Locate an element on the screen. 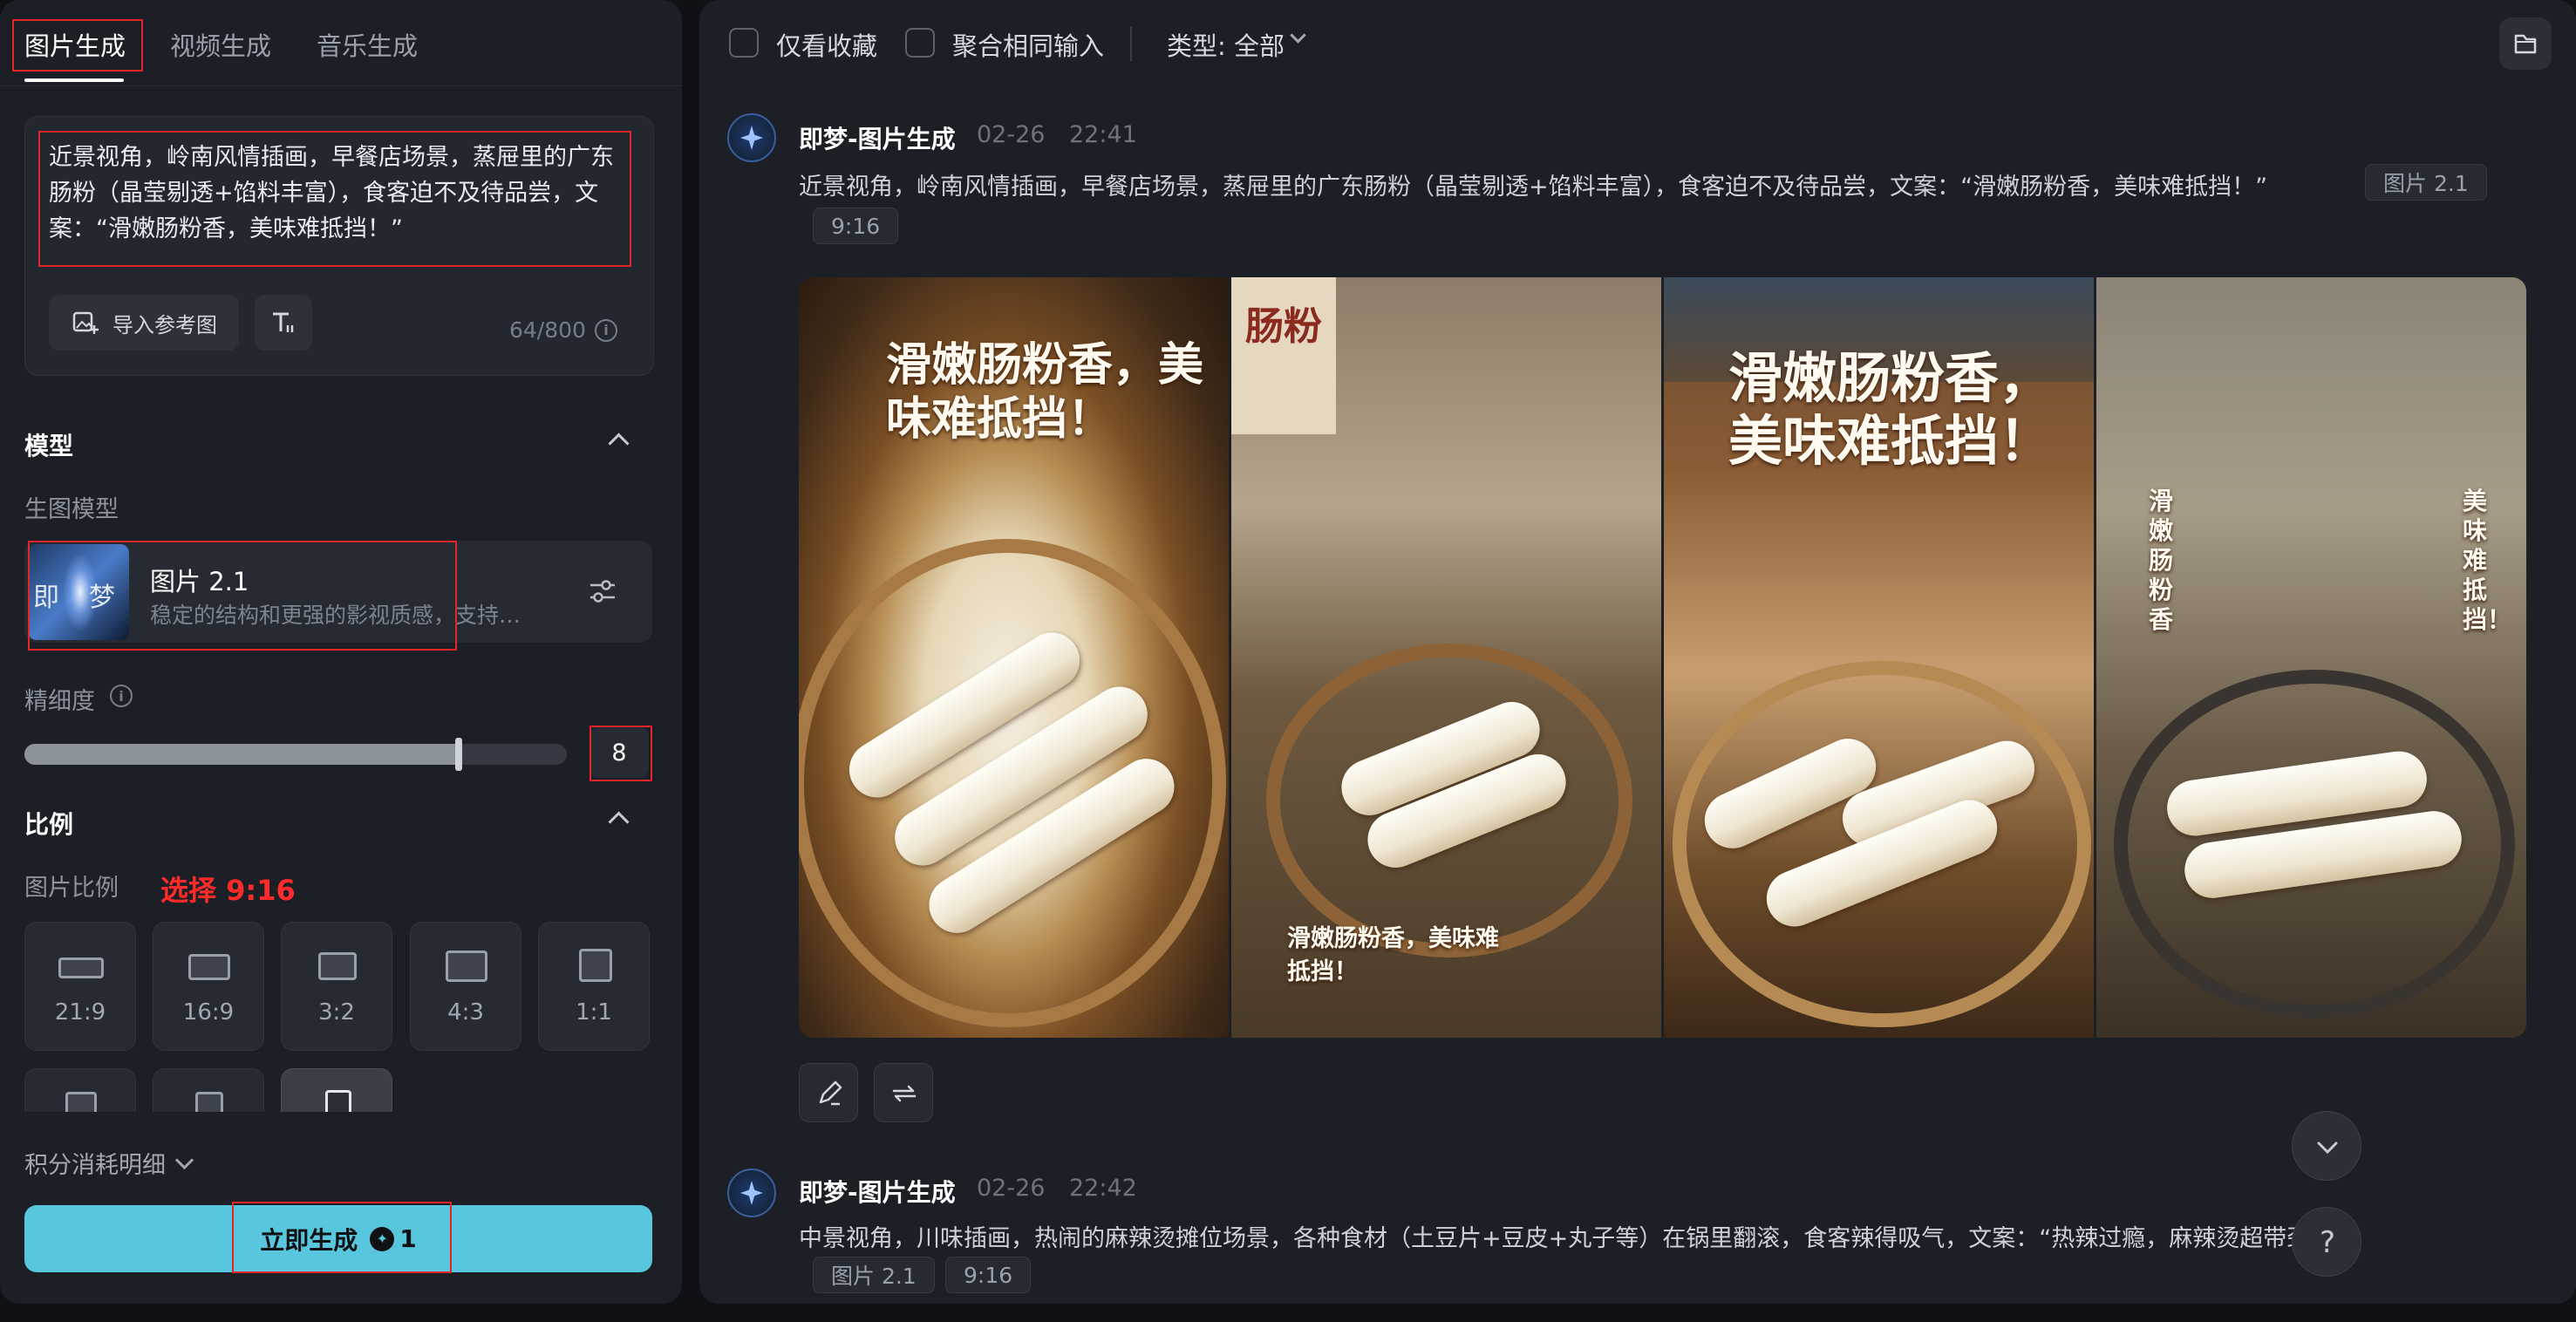 The height and width of the screenshot is (1322, 2576). regenerate-button is located at coordinates (904, 1092).